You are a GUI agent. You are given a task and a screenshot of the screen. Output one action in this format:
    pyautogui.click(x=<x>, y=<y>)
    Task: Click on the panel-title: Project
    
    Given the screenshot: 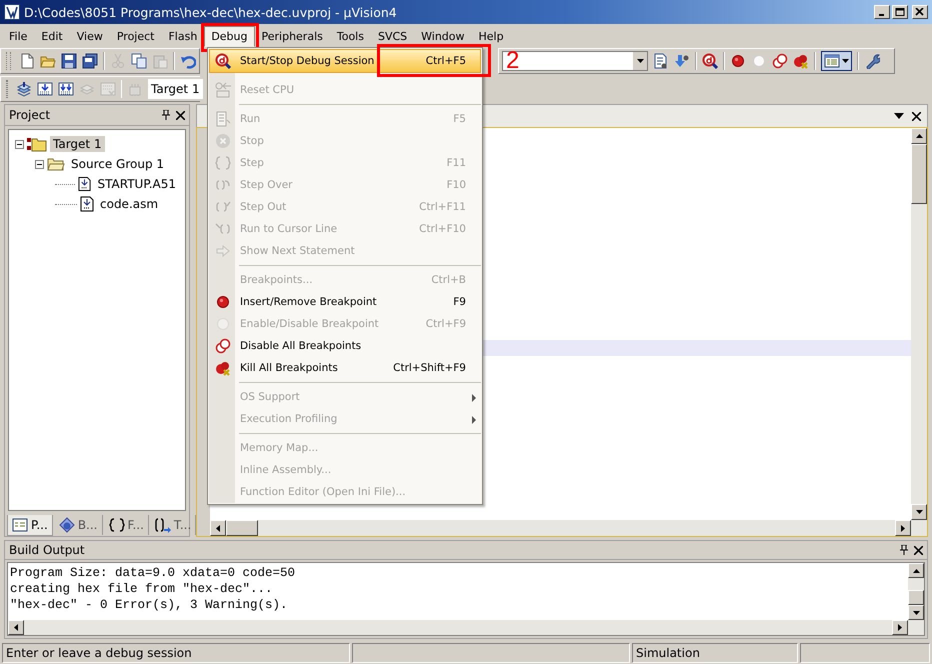 What is the action you would take?
    pyautogui.click(x=30, y=115)
    